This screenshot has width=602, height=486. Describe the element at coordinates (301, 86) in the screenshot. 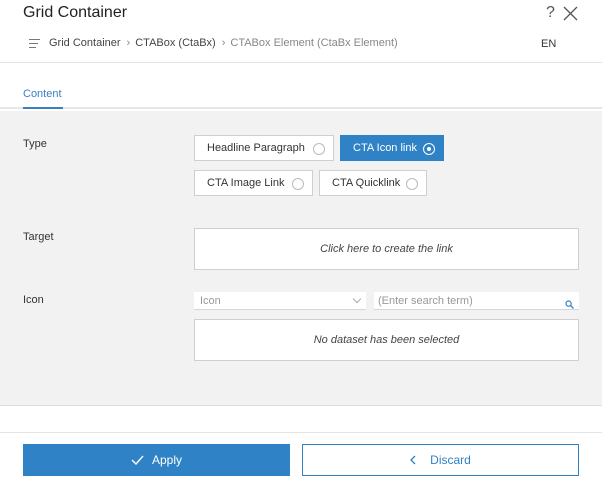

I see `tab-bar: Content` at that location.